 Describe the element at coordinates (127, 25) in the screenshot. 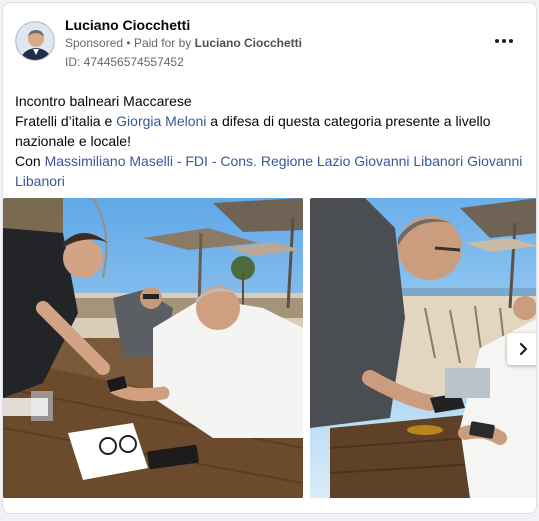

I see `author-name: Luciano Ciocchetti` at that location.